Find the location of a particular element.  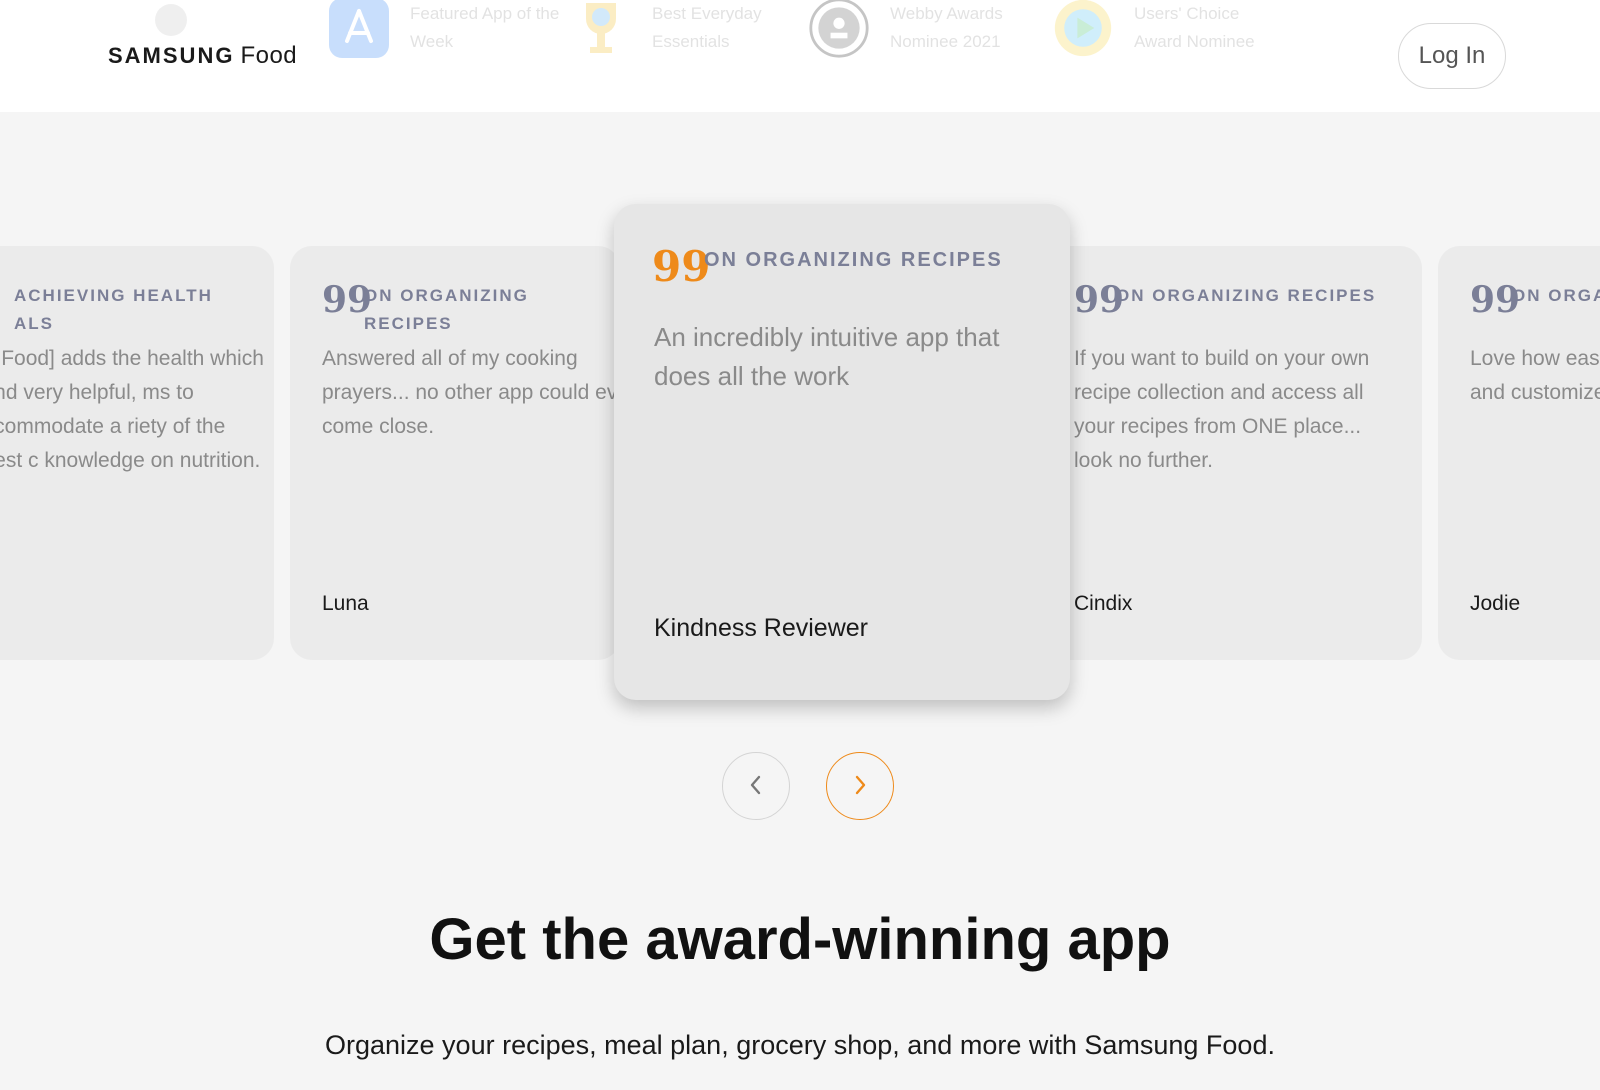

testimonial-author: Jodie is located at coordinates (1495, 603).